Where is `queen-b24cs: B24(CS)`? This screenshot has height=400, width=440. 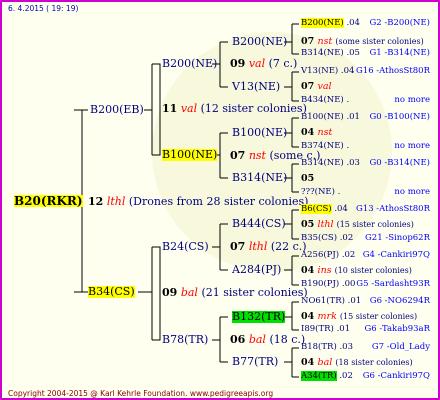
queen-b24cs: B24(CS) is located at coordinates (185, 247).